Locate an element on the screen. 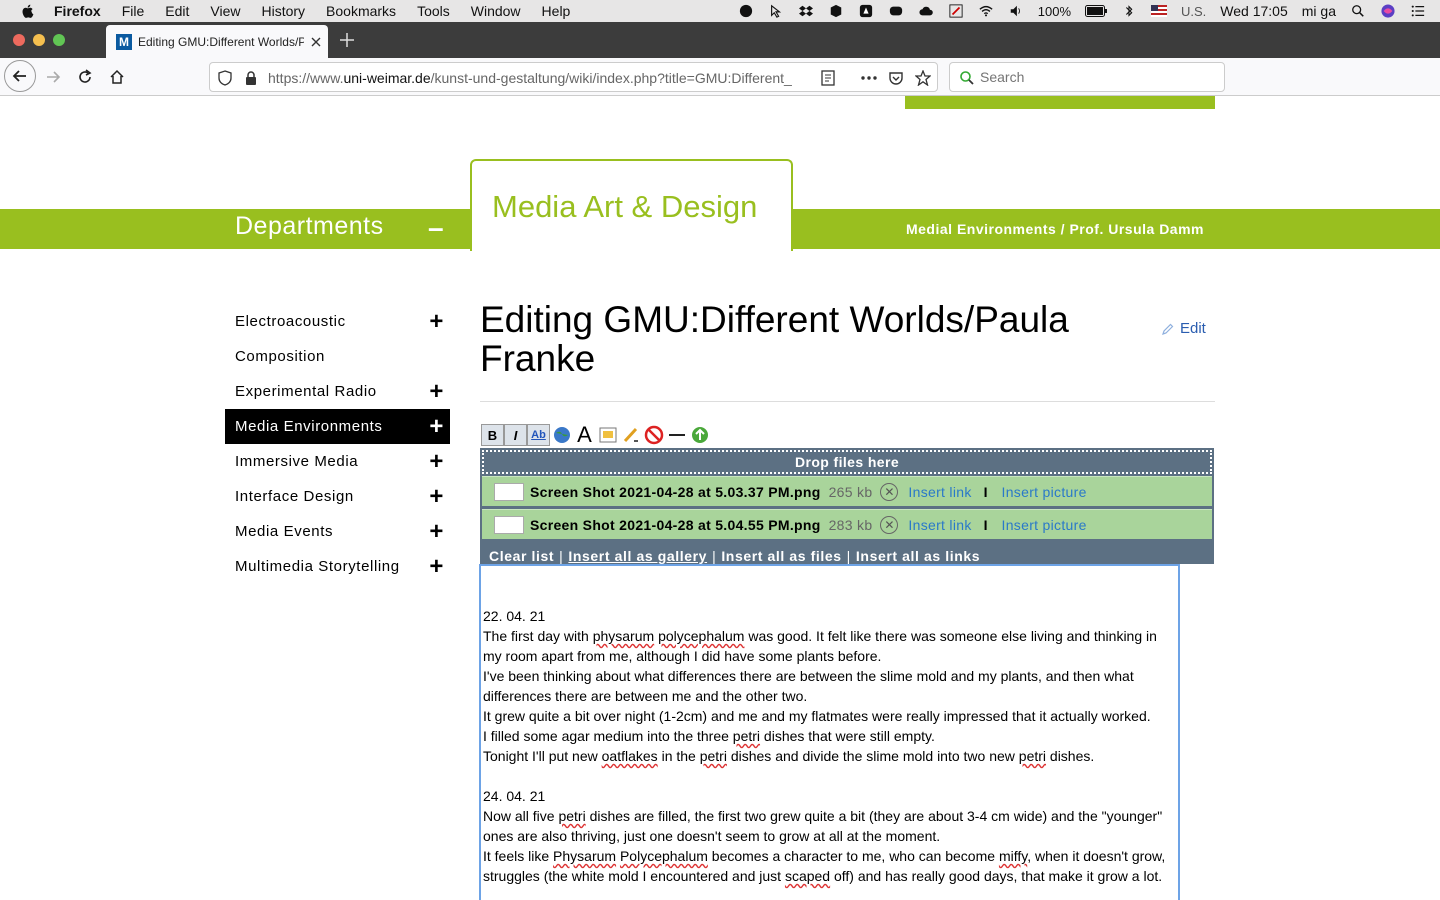 This screenshot has height=900, width=1440. new-tab-icon is located at coordinates (347, 40).